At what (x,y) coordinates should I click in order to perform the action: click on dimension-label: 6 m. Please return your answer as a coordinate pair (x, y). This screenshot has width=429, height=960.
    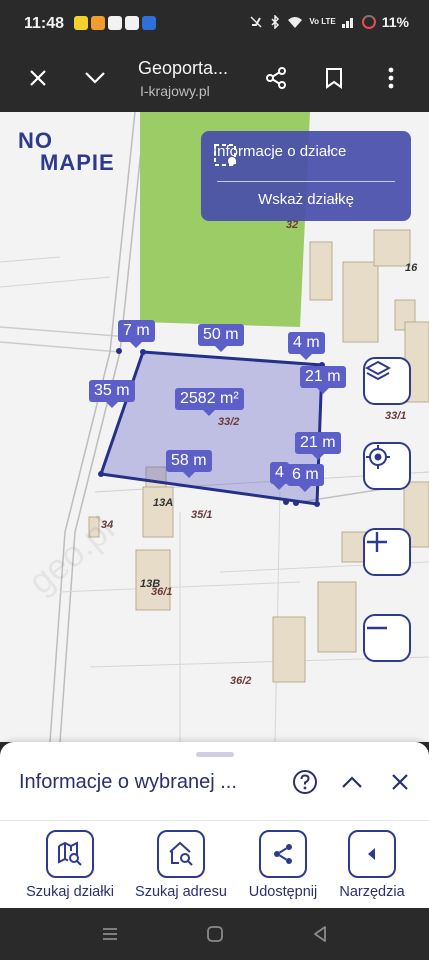
    Looking at the image, I should click on (305, 478).